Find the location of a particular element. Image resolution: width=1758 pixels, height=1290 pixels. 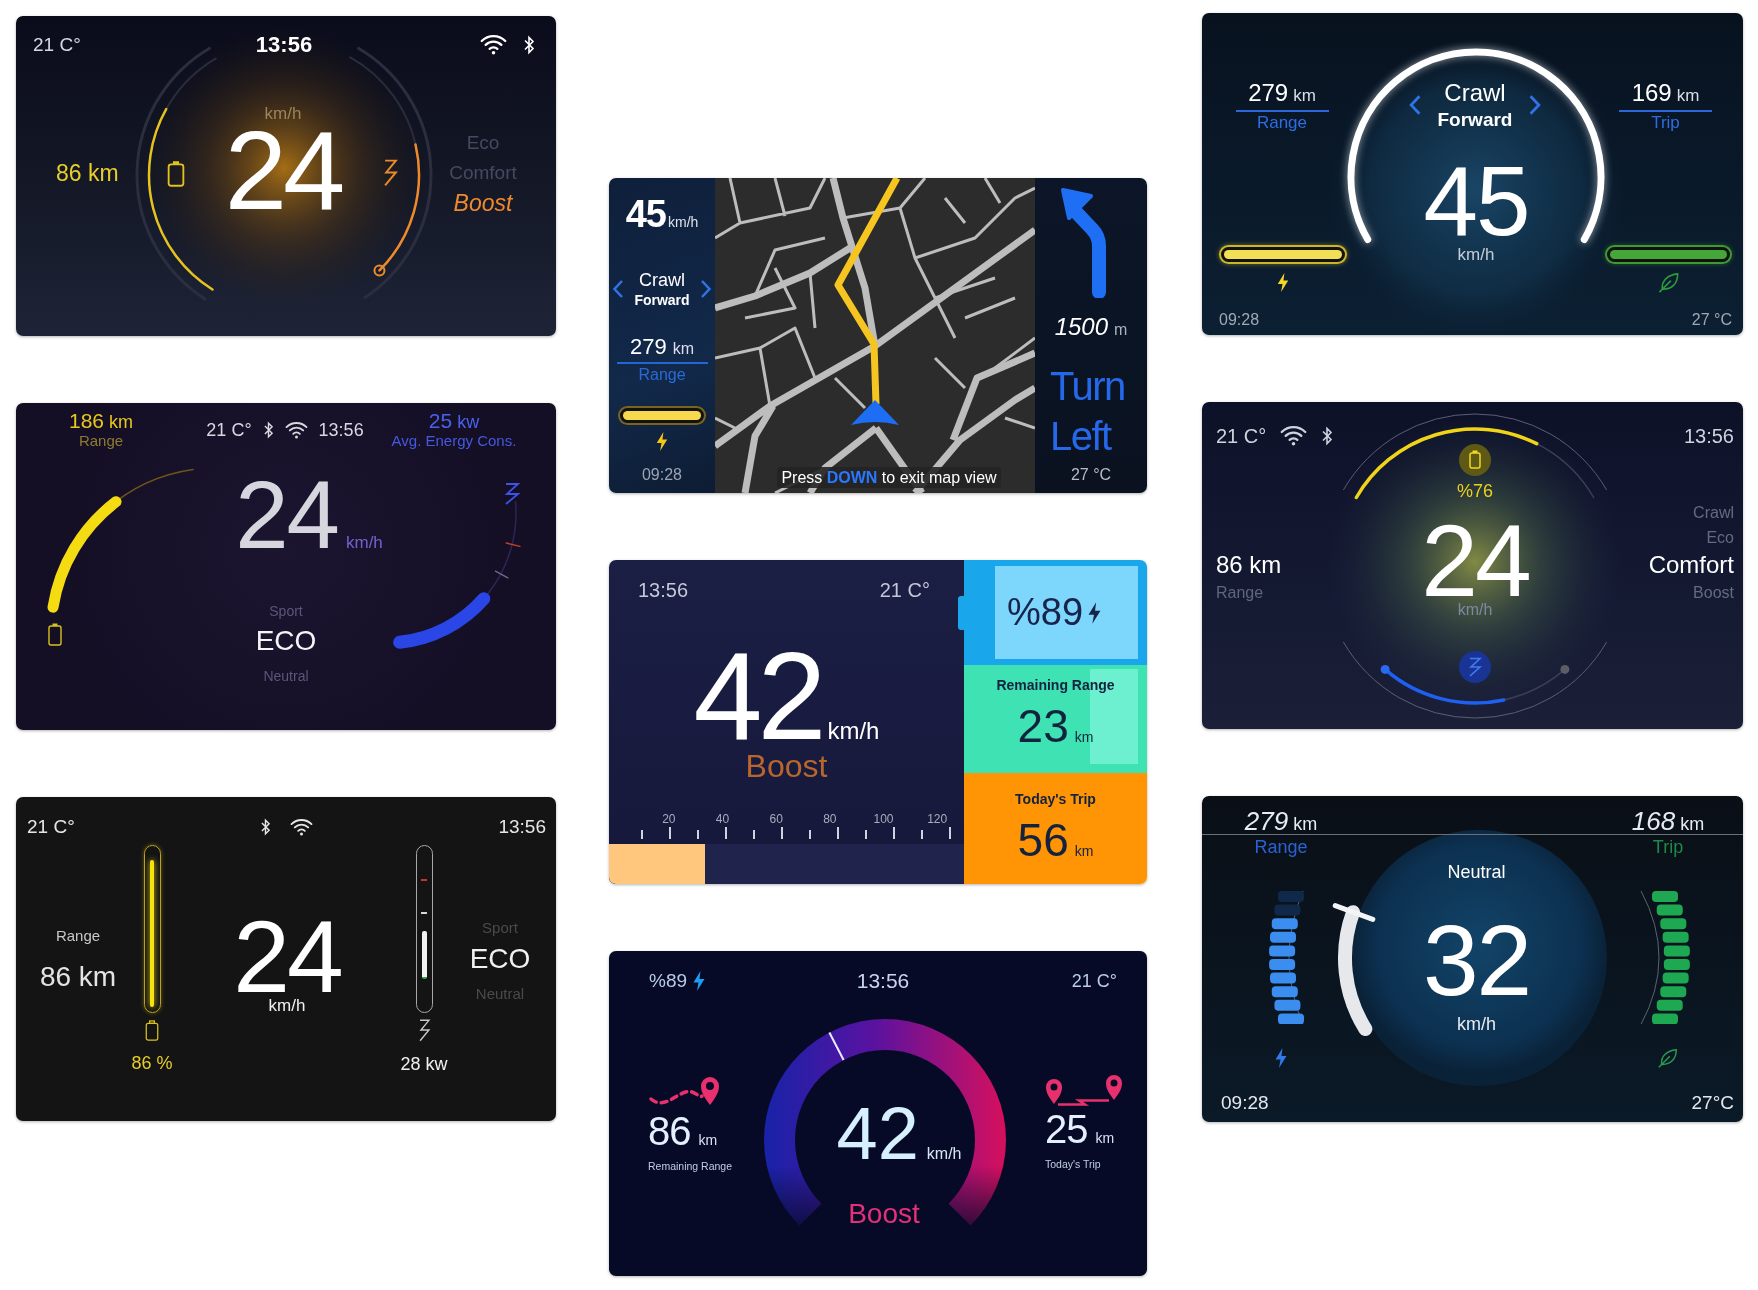

speed-value: 32 is located at coordinates (1476, 960).